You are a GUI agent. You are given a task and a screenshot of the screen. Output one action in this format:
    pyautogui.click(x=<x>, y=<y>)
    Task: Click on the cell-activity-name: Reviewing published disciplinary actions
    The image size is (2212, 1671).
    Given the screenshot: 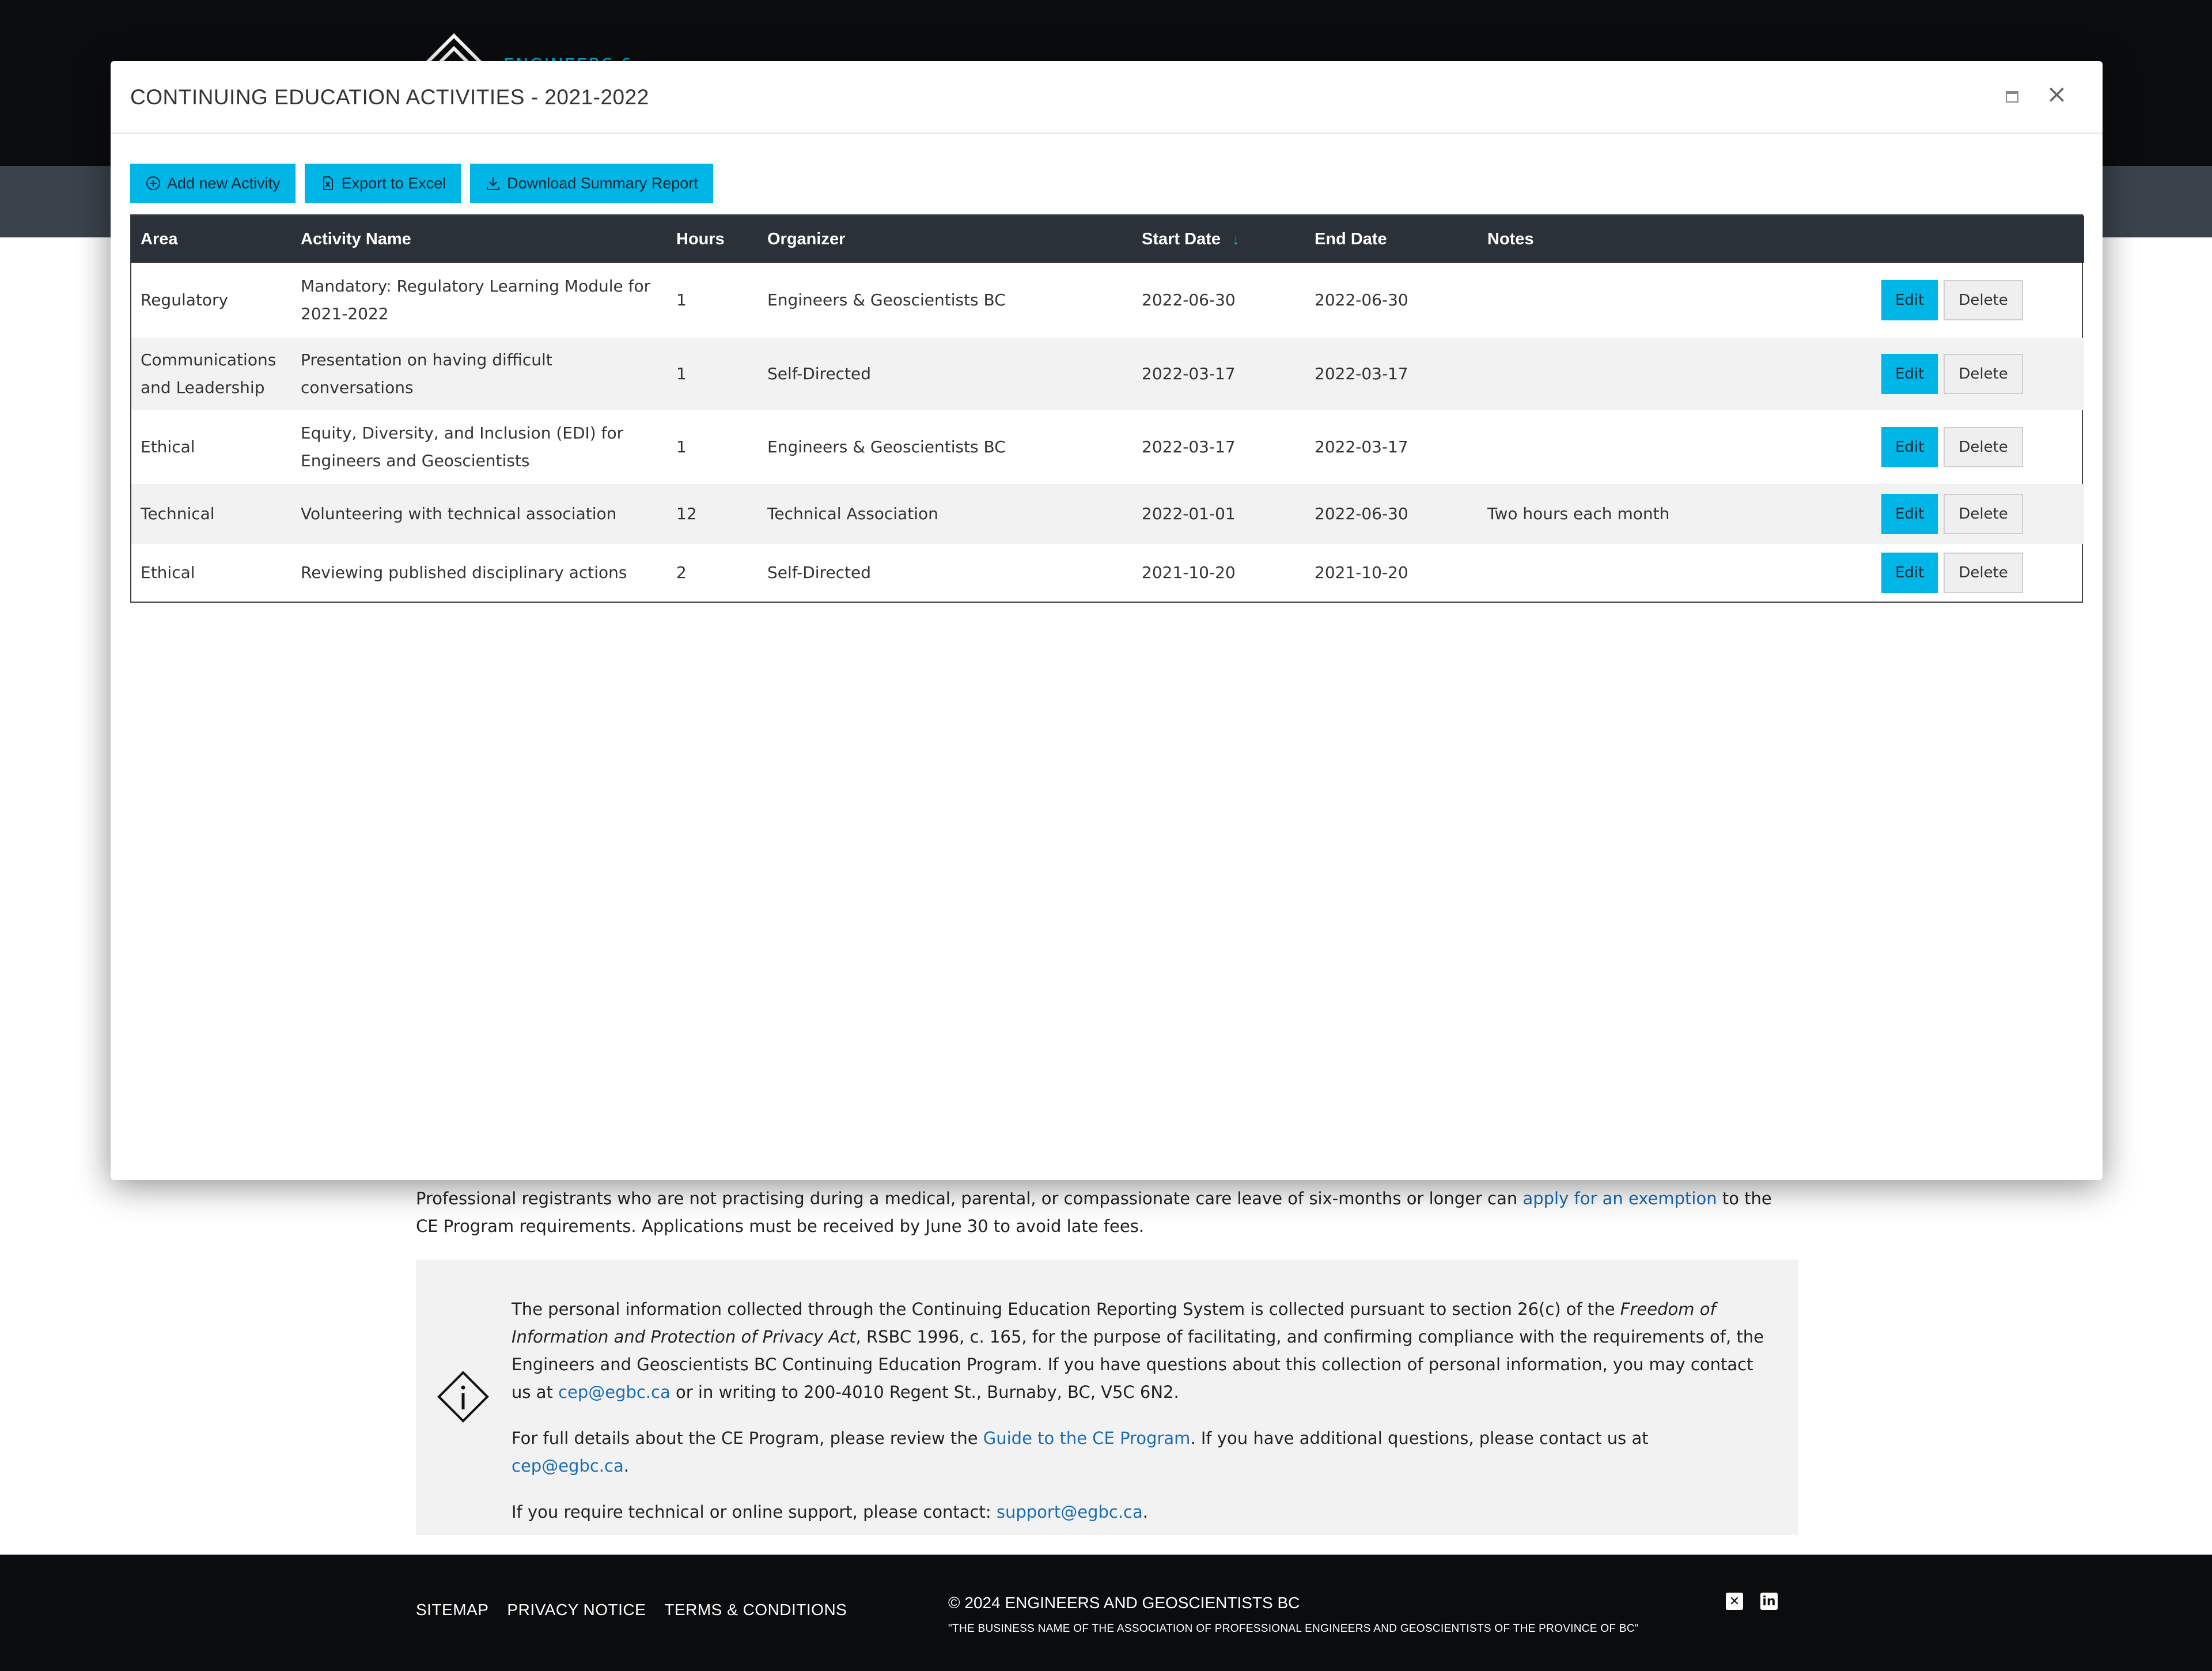 What is the action you would take?
    pyautogui.click(x=464, y=573)
    